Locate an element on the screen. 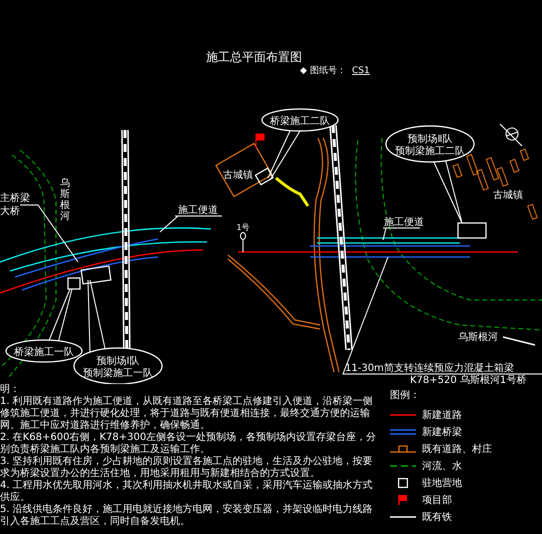 This screenshot has height=534, width=542. callout-label: 预制梁施工一队 is located at coordinates (118, 373).